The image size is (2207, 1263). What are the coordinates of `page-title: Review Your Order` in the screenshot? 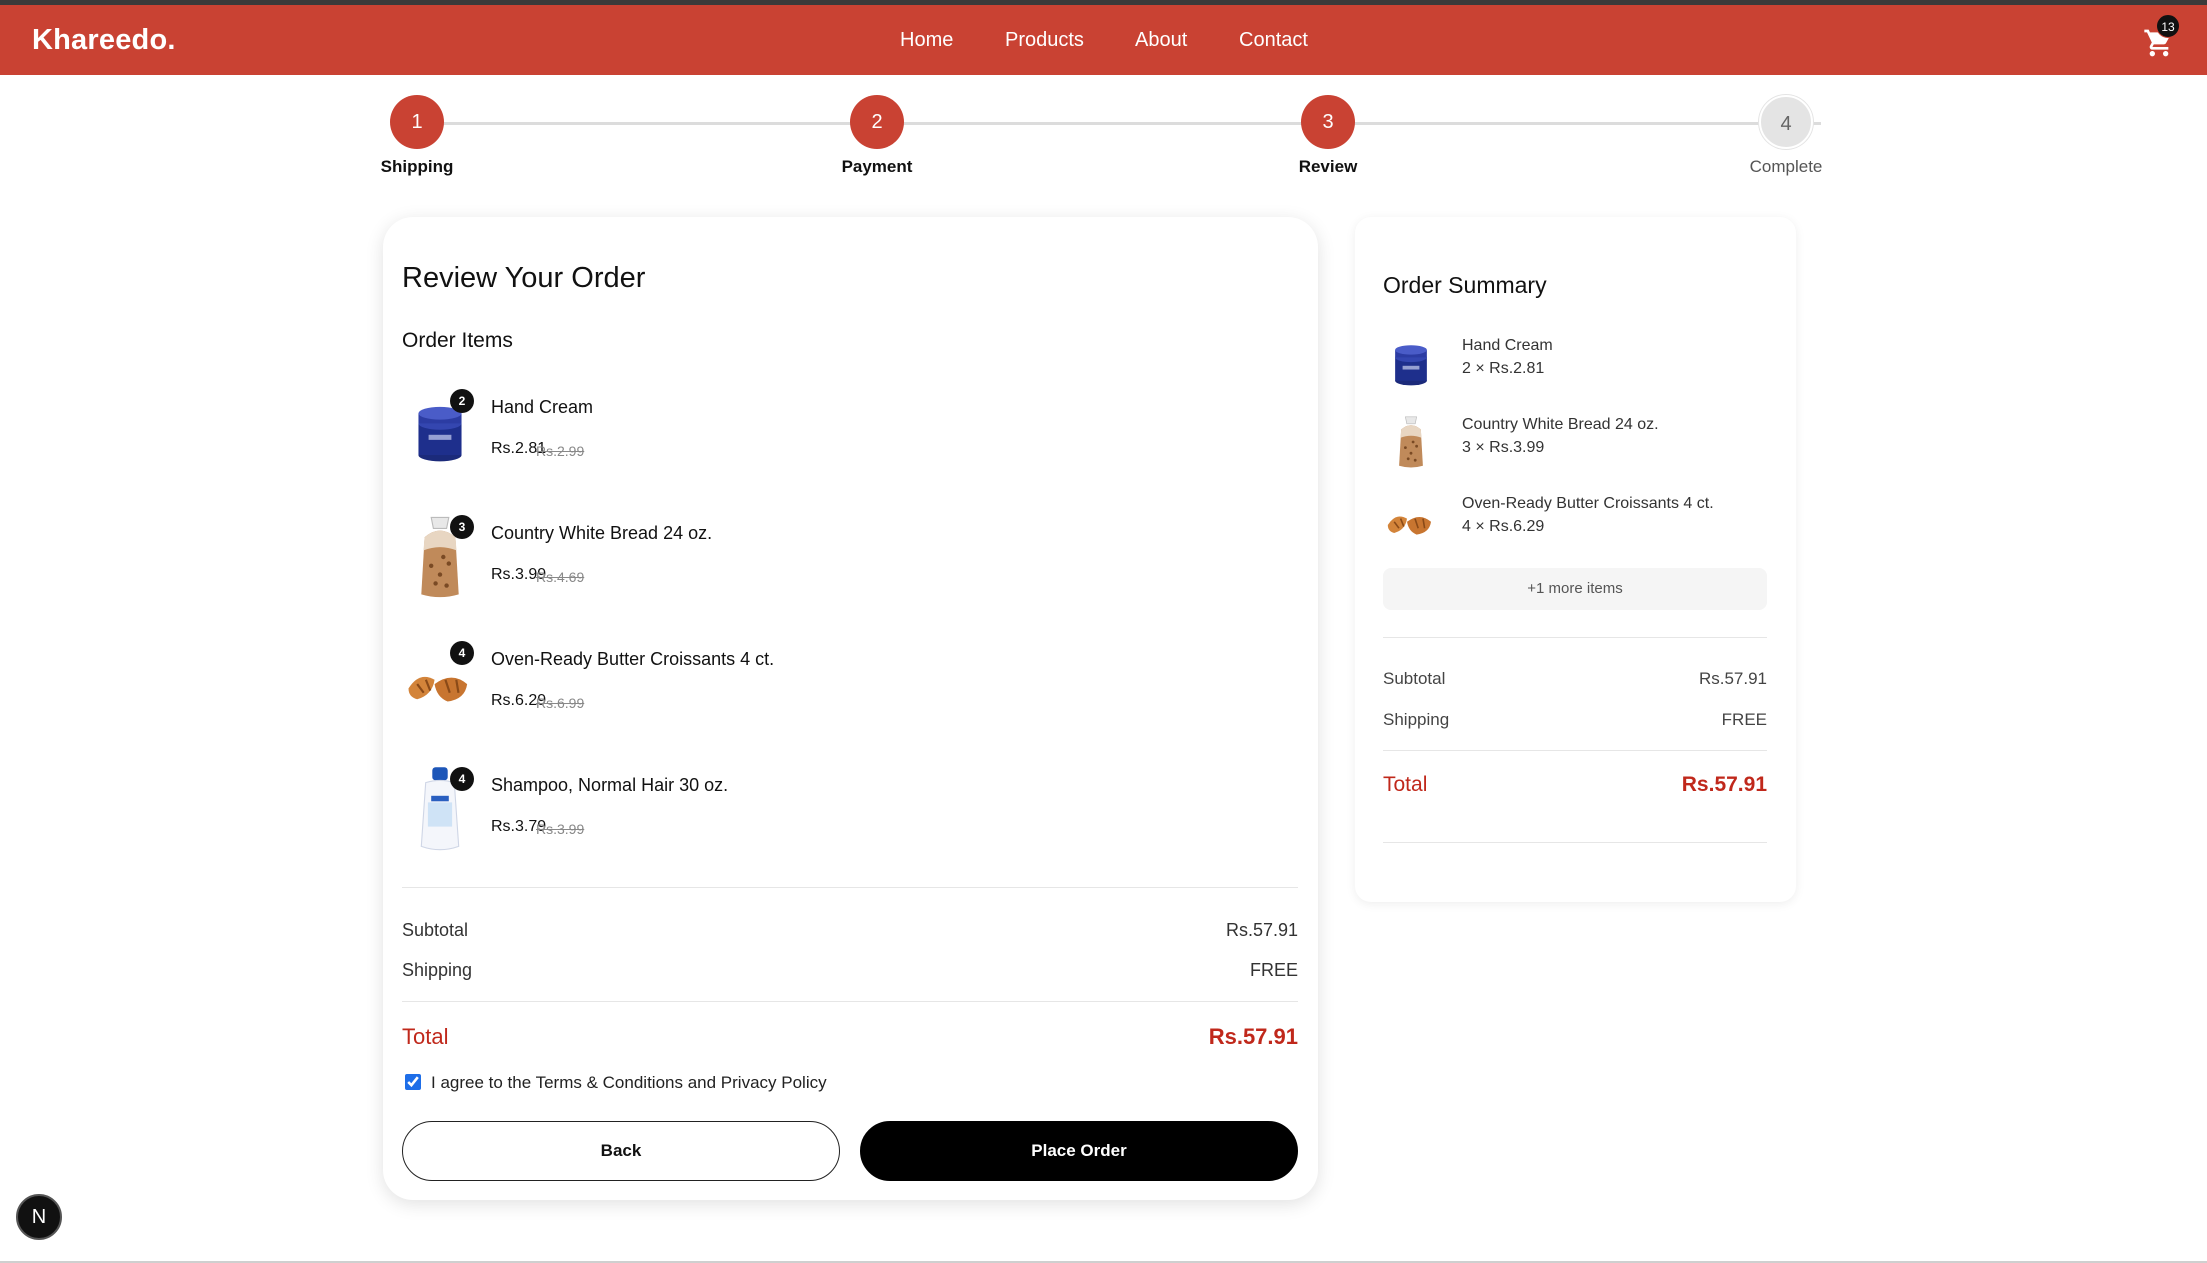 It's located at (524, 278).